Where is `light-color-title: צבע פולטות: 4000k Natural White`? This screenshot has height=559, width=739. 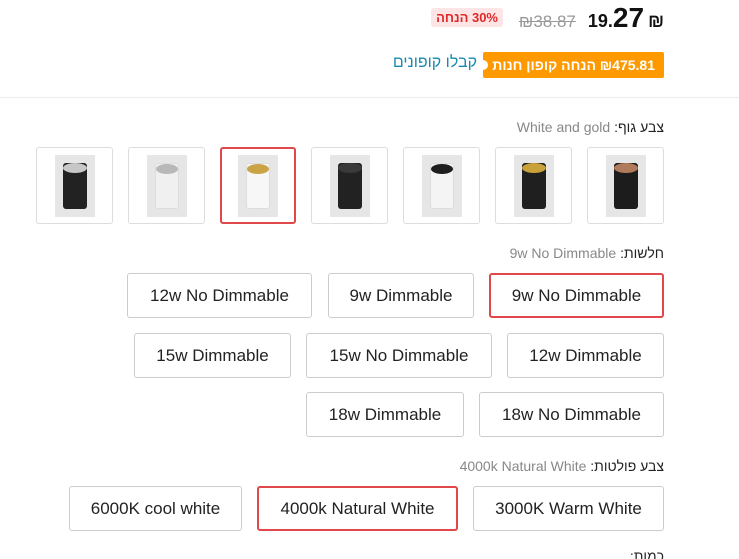
light-color-title: צבע פולטות: 4000k Natural White is located at coordinates (562, 466).